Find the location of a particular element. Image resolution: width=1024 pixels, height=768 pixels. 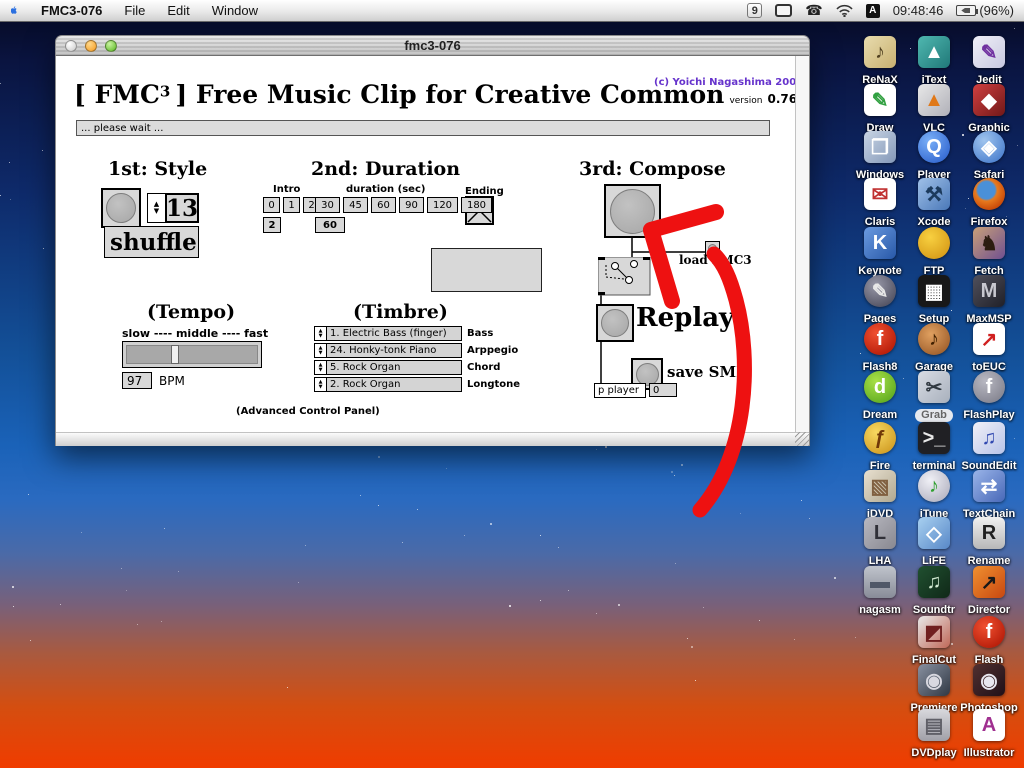

desktop-icon-life: ◇ LiFE is located at coordinates (934, 543).